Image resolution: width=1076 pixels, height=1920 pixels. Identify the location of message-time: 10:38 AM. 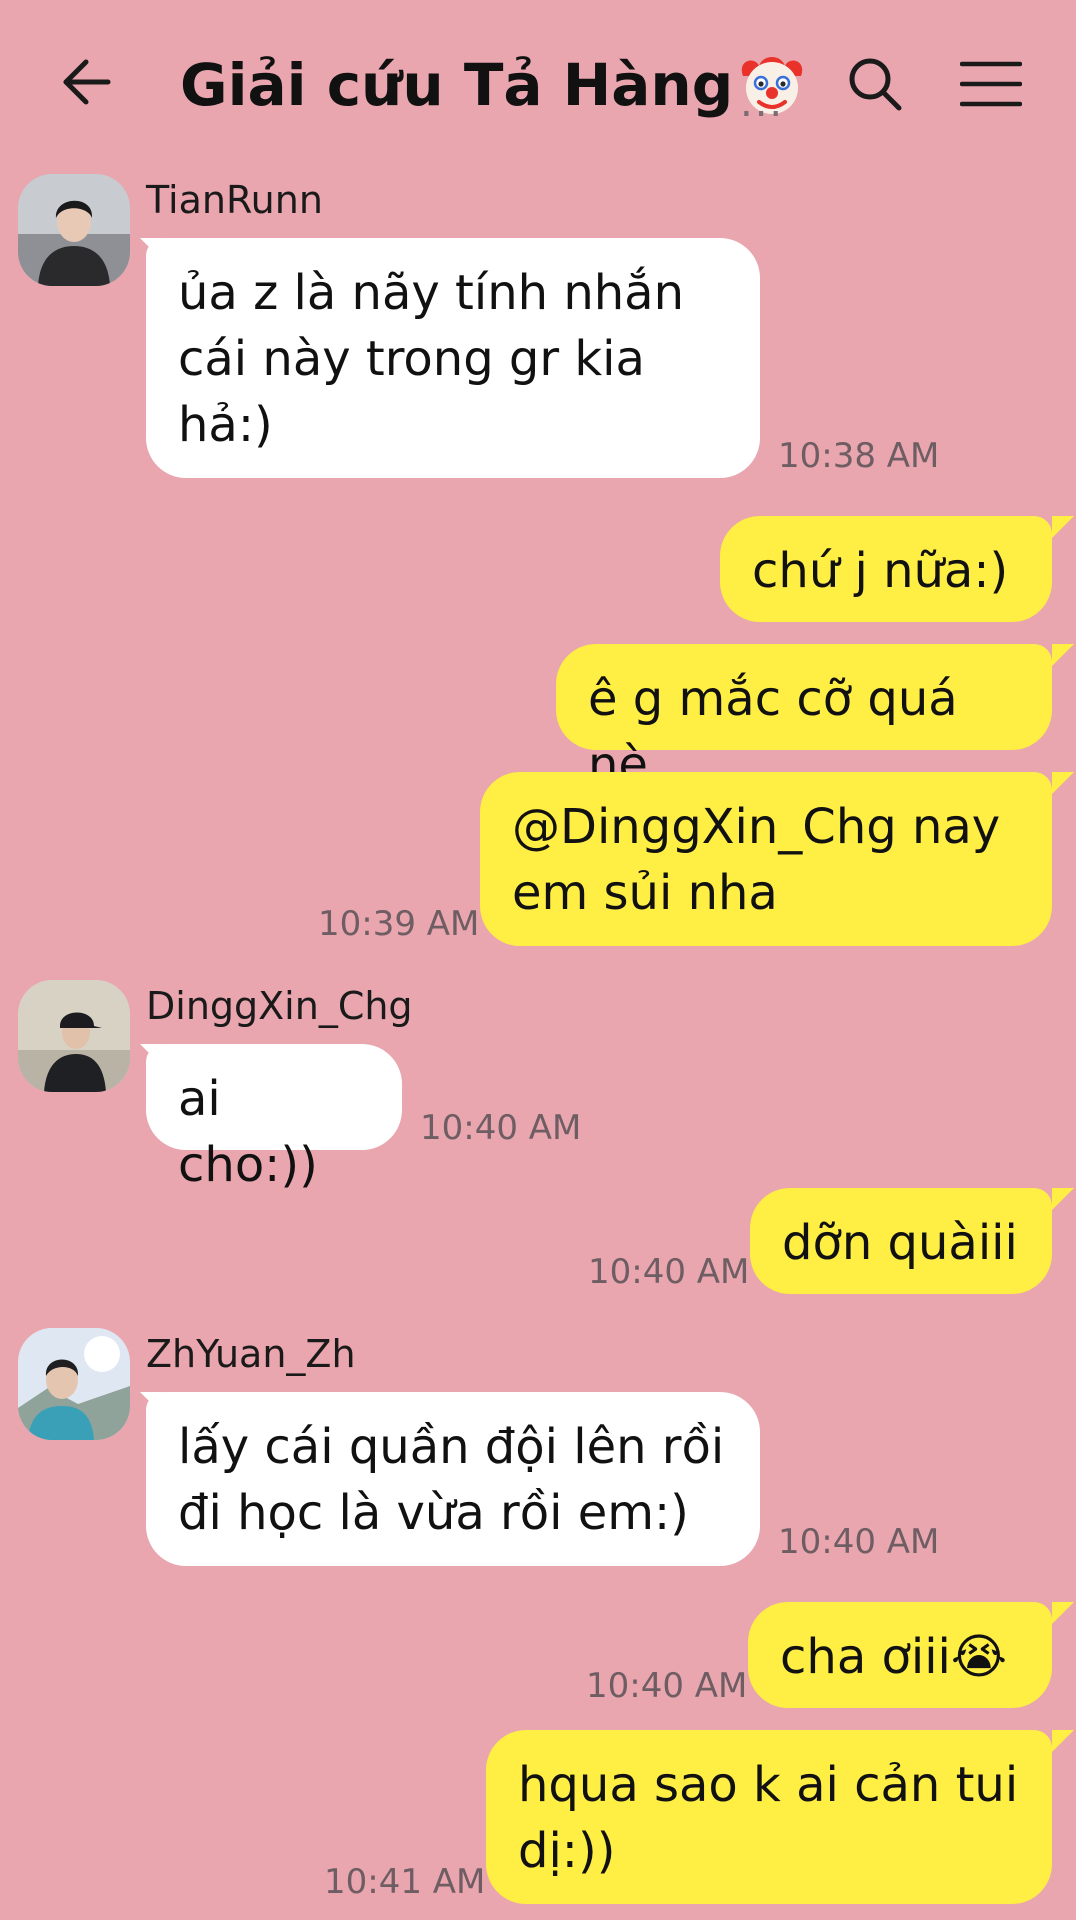
(859, 456).